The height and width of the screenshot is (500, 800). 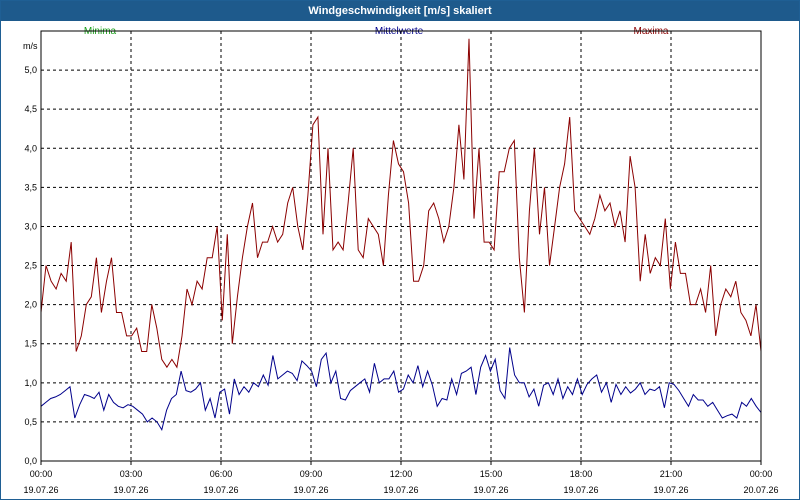 I want to click on x-tick-time: 21:00, so click(x=671, y=474).